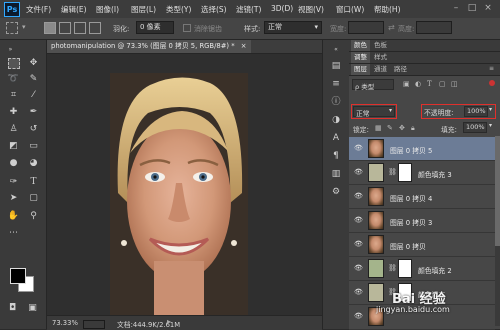  What do you see at coordinates (387, 9) in the screenshot?
I see `menu-help: 帮助(H)` at bounding box center [387, 9].